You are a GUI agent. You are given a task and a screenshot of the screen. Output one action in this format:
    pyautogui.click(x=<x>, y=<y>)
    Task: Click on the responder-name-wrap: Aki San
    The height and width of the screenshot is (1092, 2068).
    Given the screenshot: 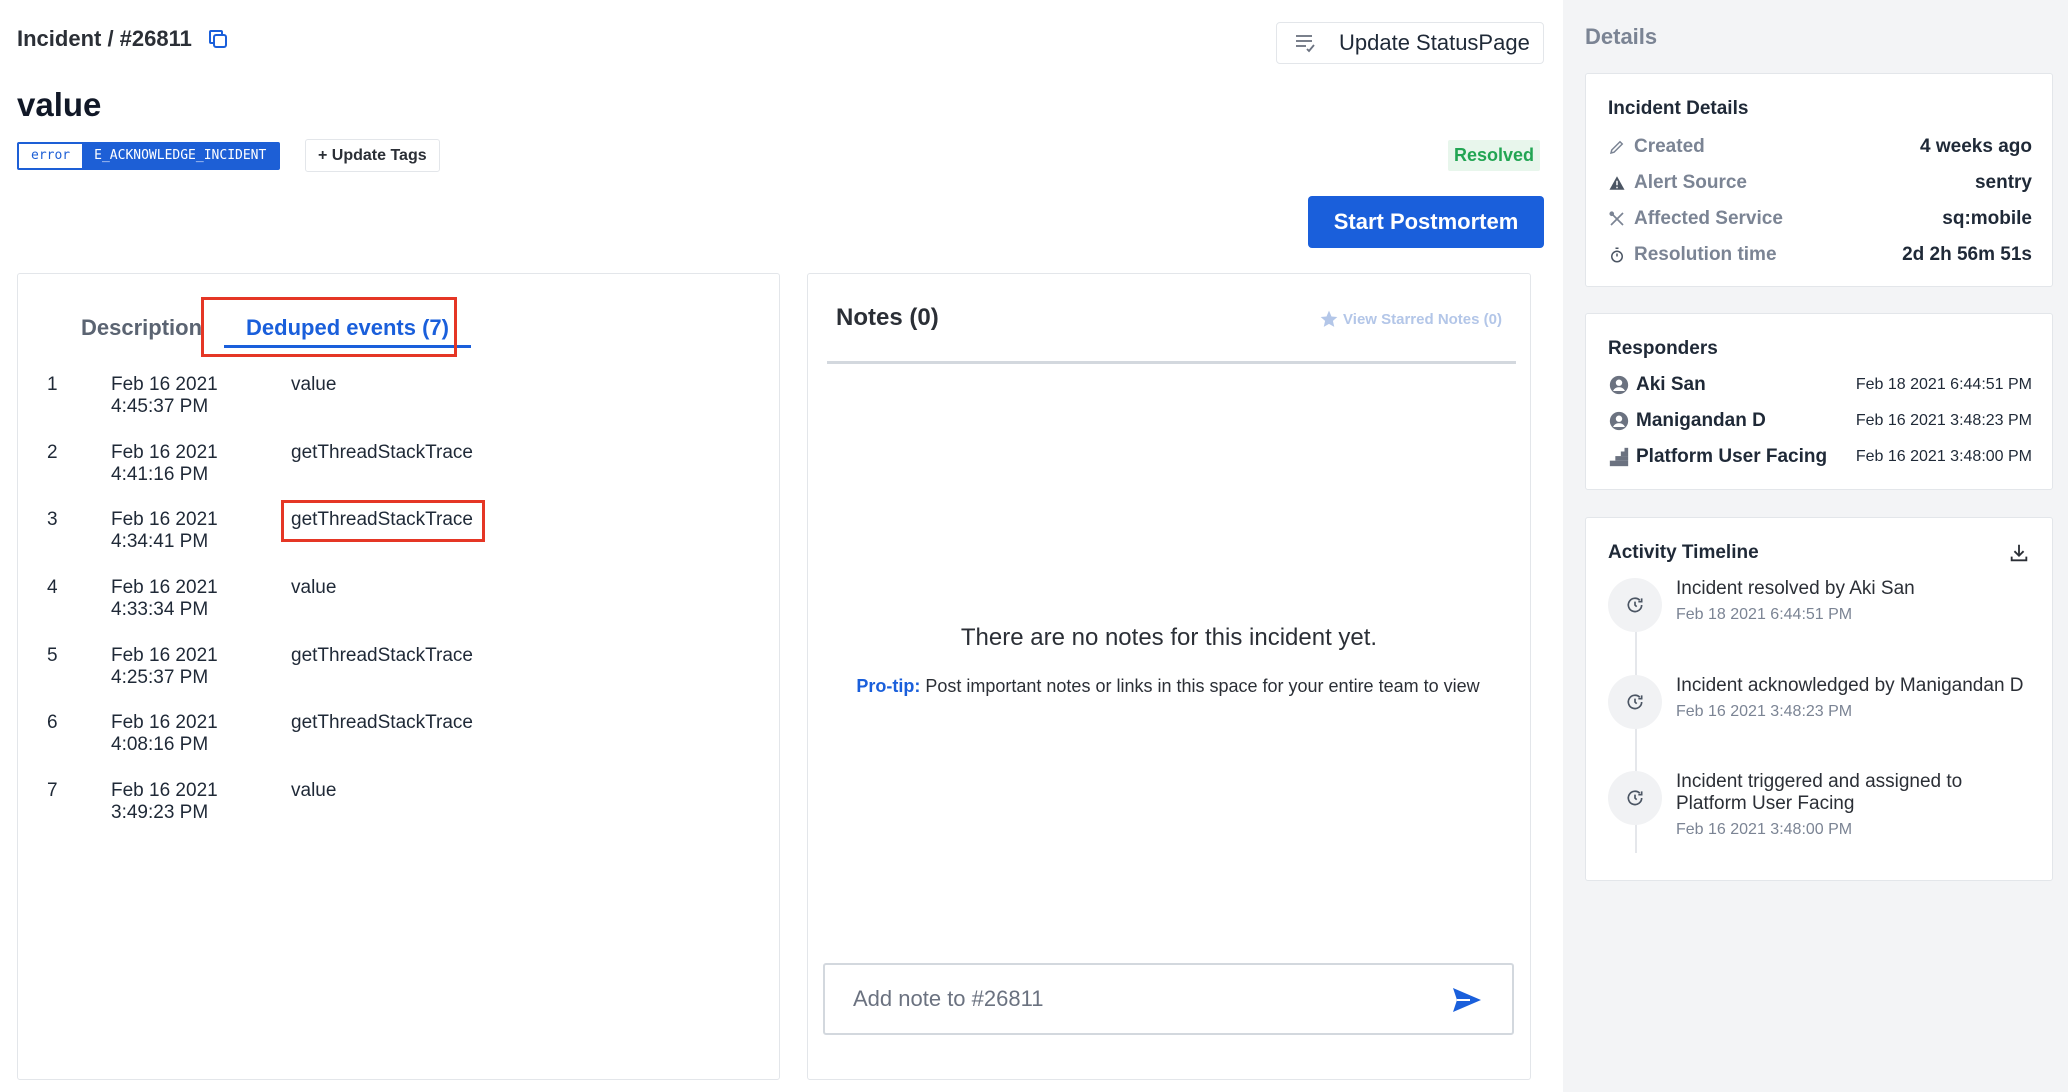 What is the action you would take?
    pyautogui.click(x=1657, y=385)
    